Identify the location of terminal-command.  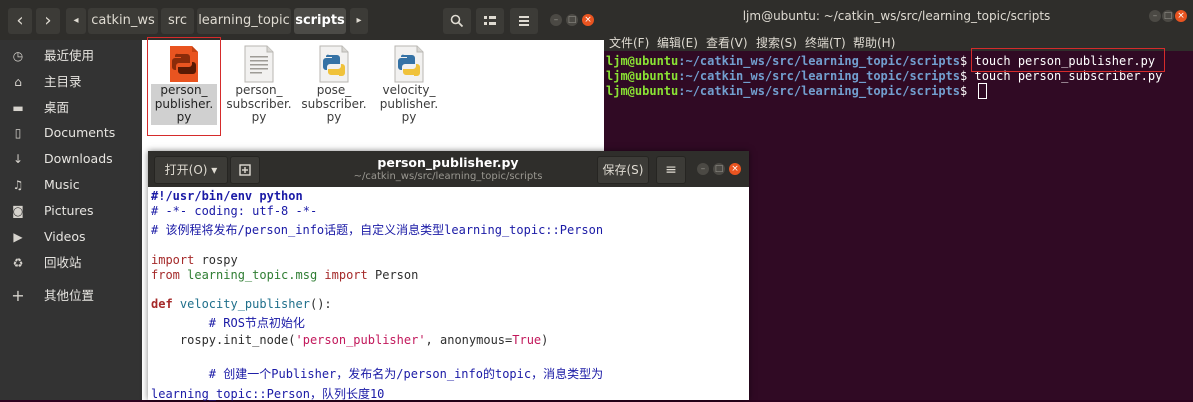
(970, 91).